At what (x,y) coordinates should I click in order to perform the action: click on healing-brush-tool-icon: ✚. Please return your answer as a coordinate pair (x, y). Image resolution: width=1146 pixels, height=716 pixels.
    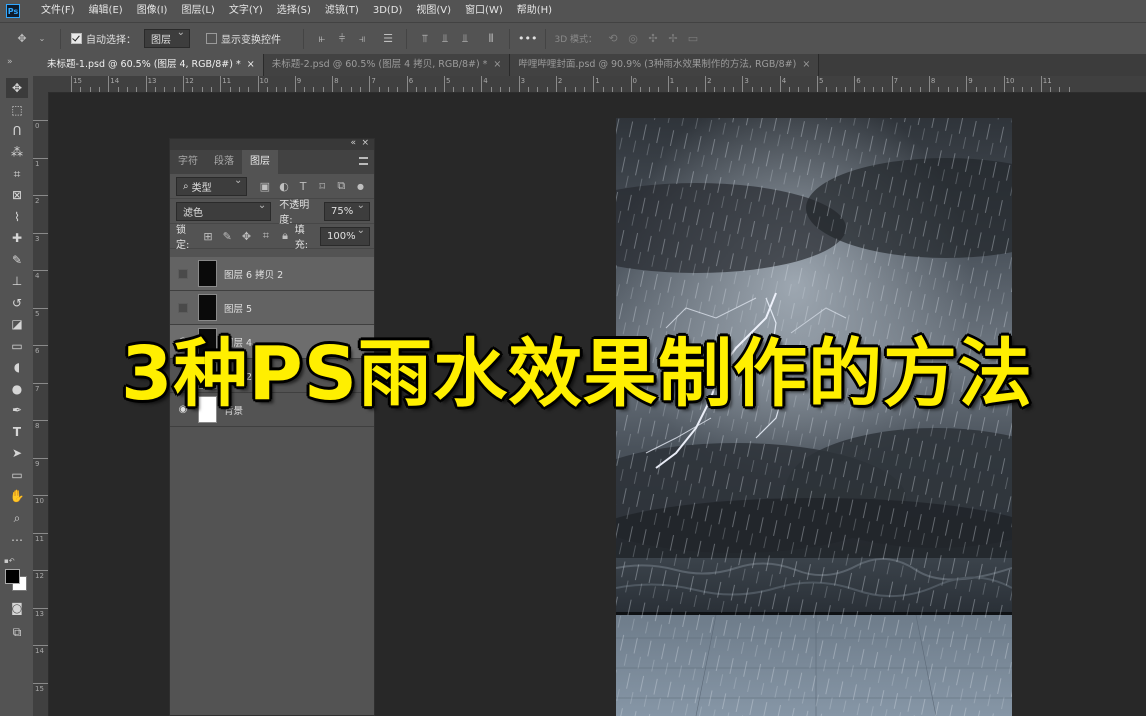
    Looking at the image, I should click on (17, 238).